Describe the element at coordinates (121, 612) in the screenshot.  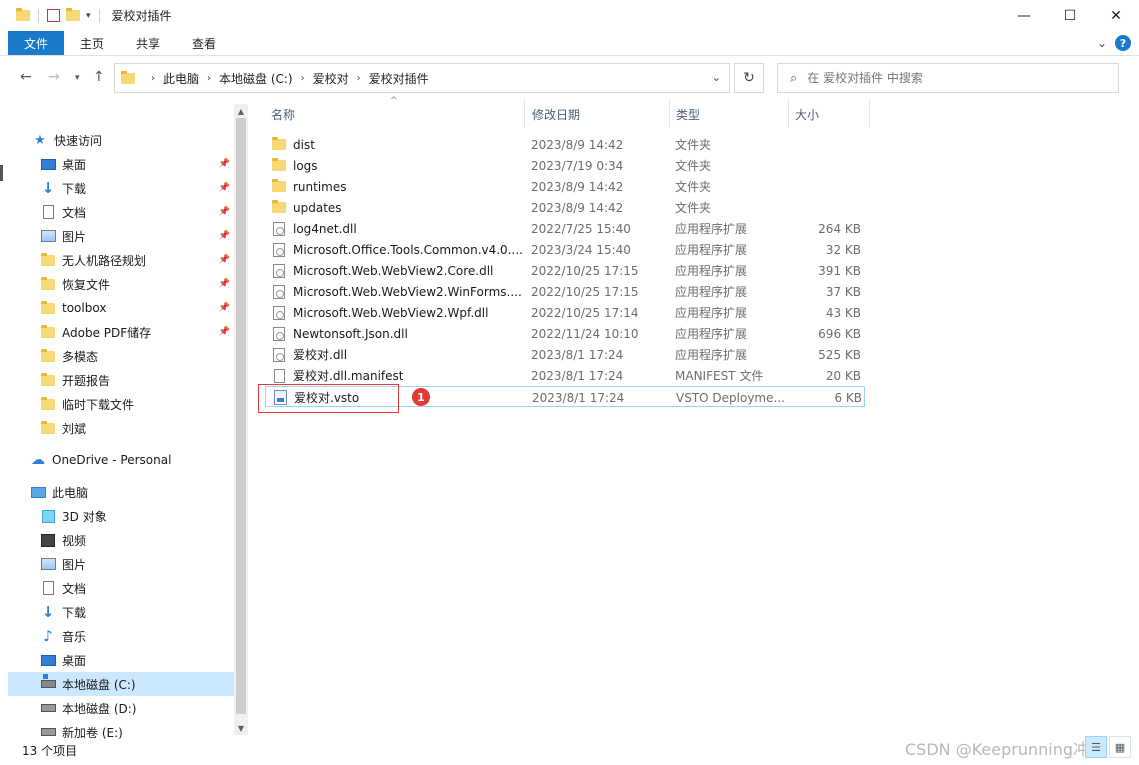
I see `nav-item: ↓ 下载` at that location.